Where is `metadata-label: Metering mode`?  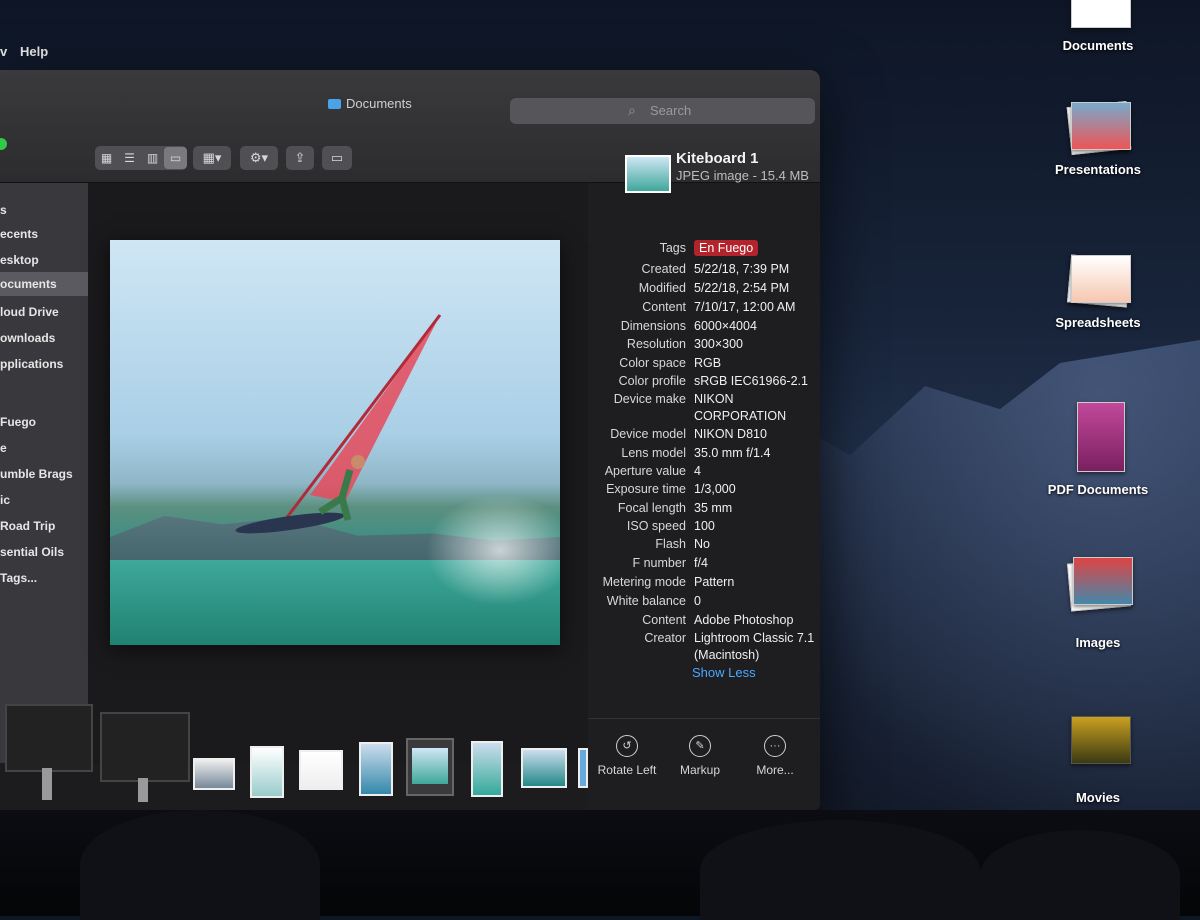
metadata-label: Metering mode is located at coordinates (644, 582).